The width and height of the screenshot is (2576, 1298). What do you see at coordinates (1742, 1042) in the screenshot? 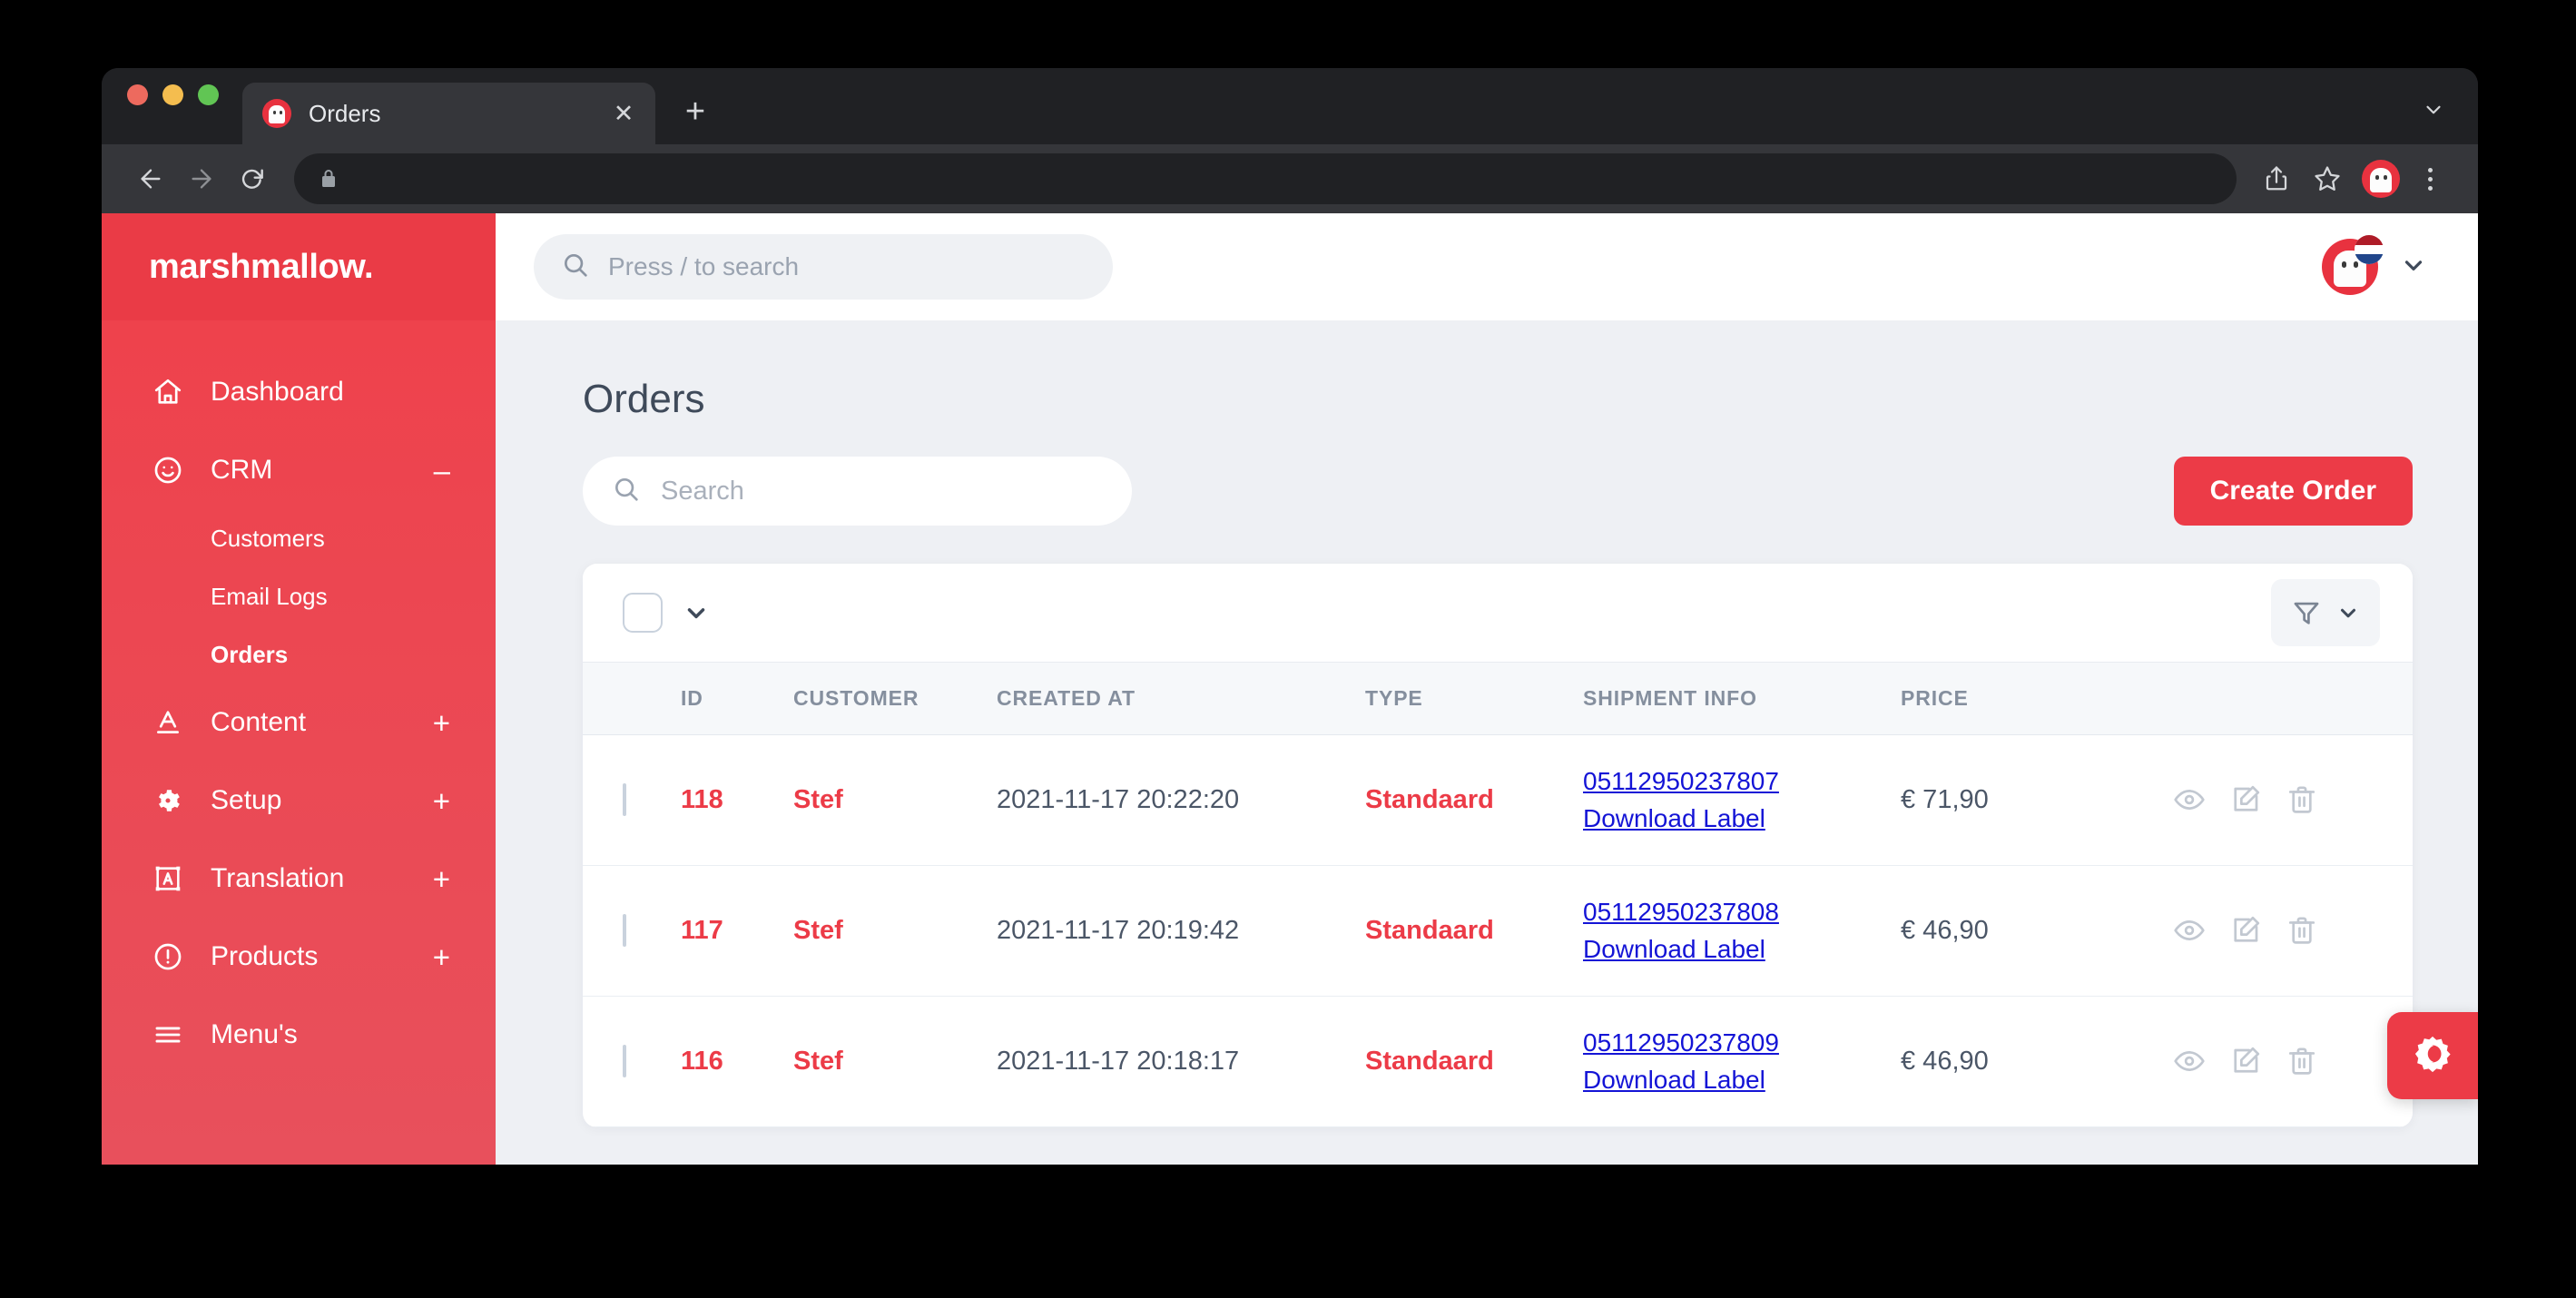
I see `tracking-link: 05112950237809` at bounding box center [1742, 1042].